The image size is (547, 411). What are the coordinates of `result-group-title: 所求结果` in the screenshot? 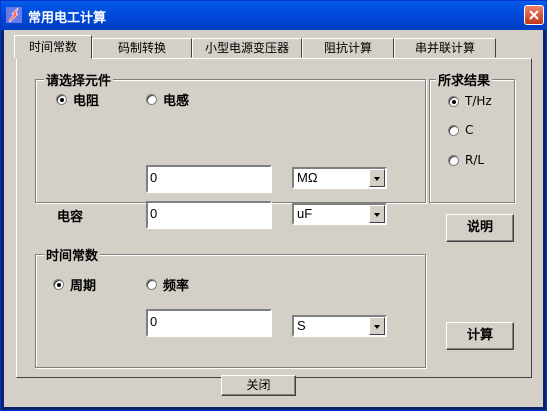 It's located at (464, 79).